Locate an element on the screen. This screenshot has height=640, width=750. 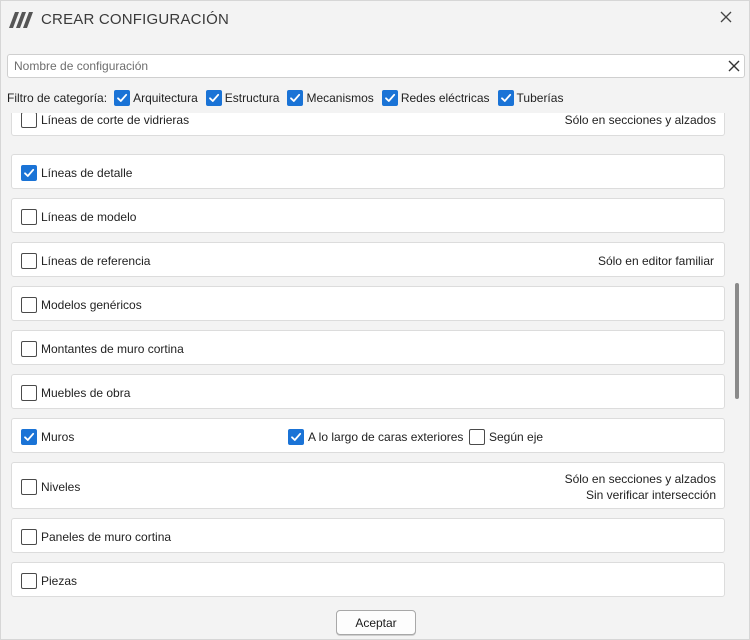
item-label: Niveles is located at coordinates (61, 486).